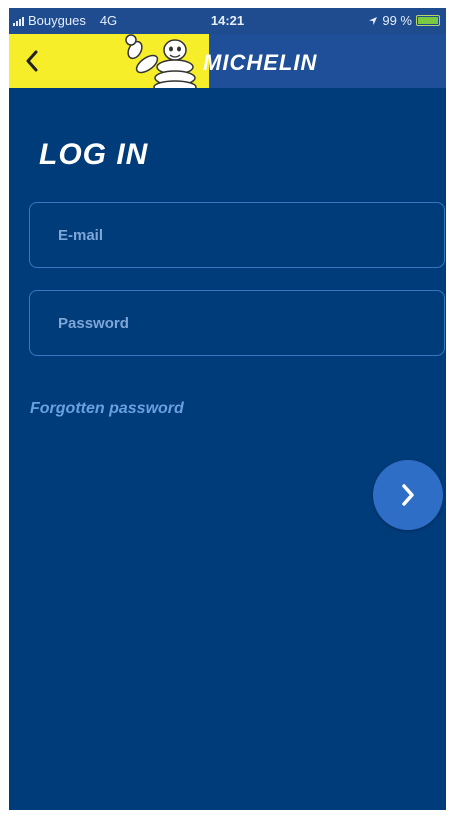 The height and width of the screenshot is (818, 454). I want to click on battery-percent: 99 %, so click(397, 20).